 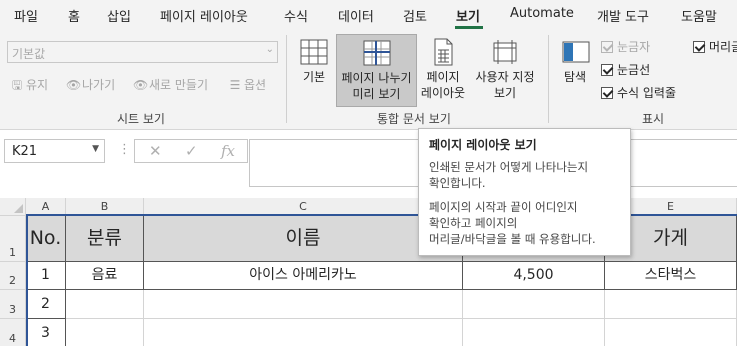 I want to click on group-label-show: 표시, so click(x=653, y=119).